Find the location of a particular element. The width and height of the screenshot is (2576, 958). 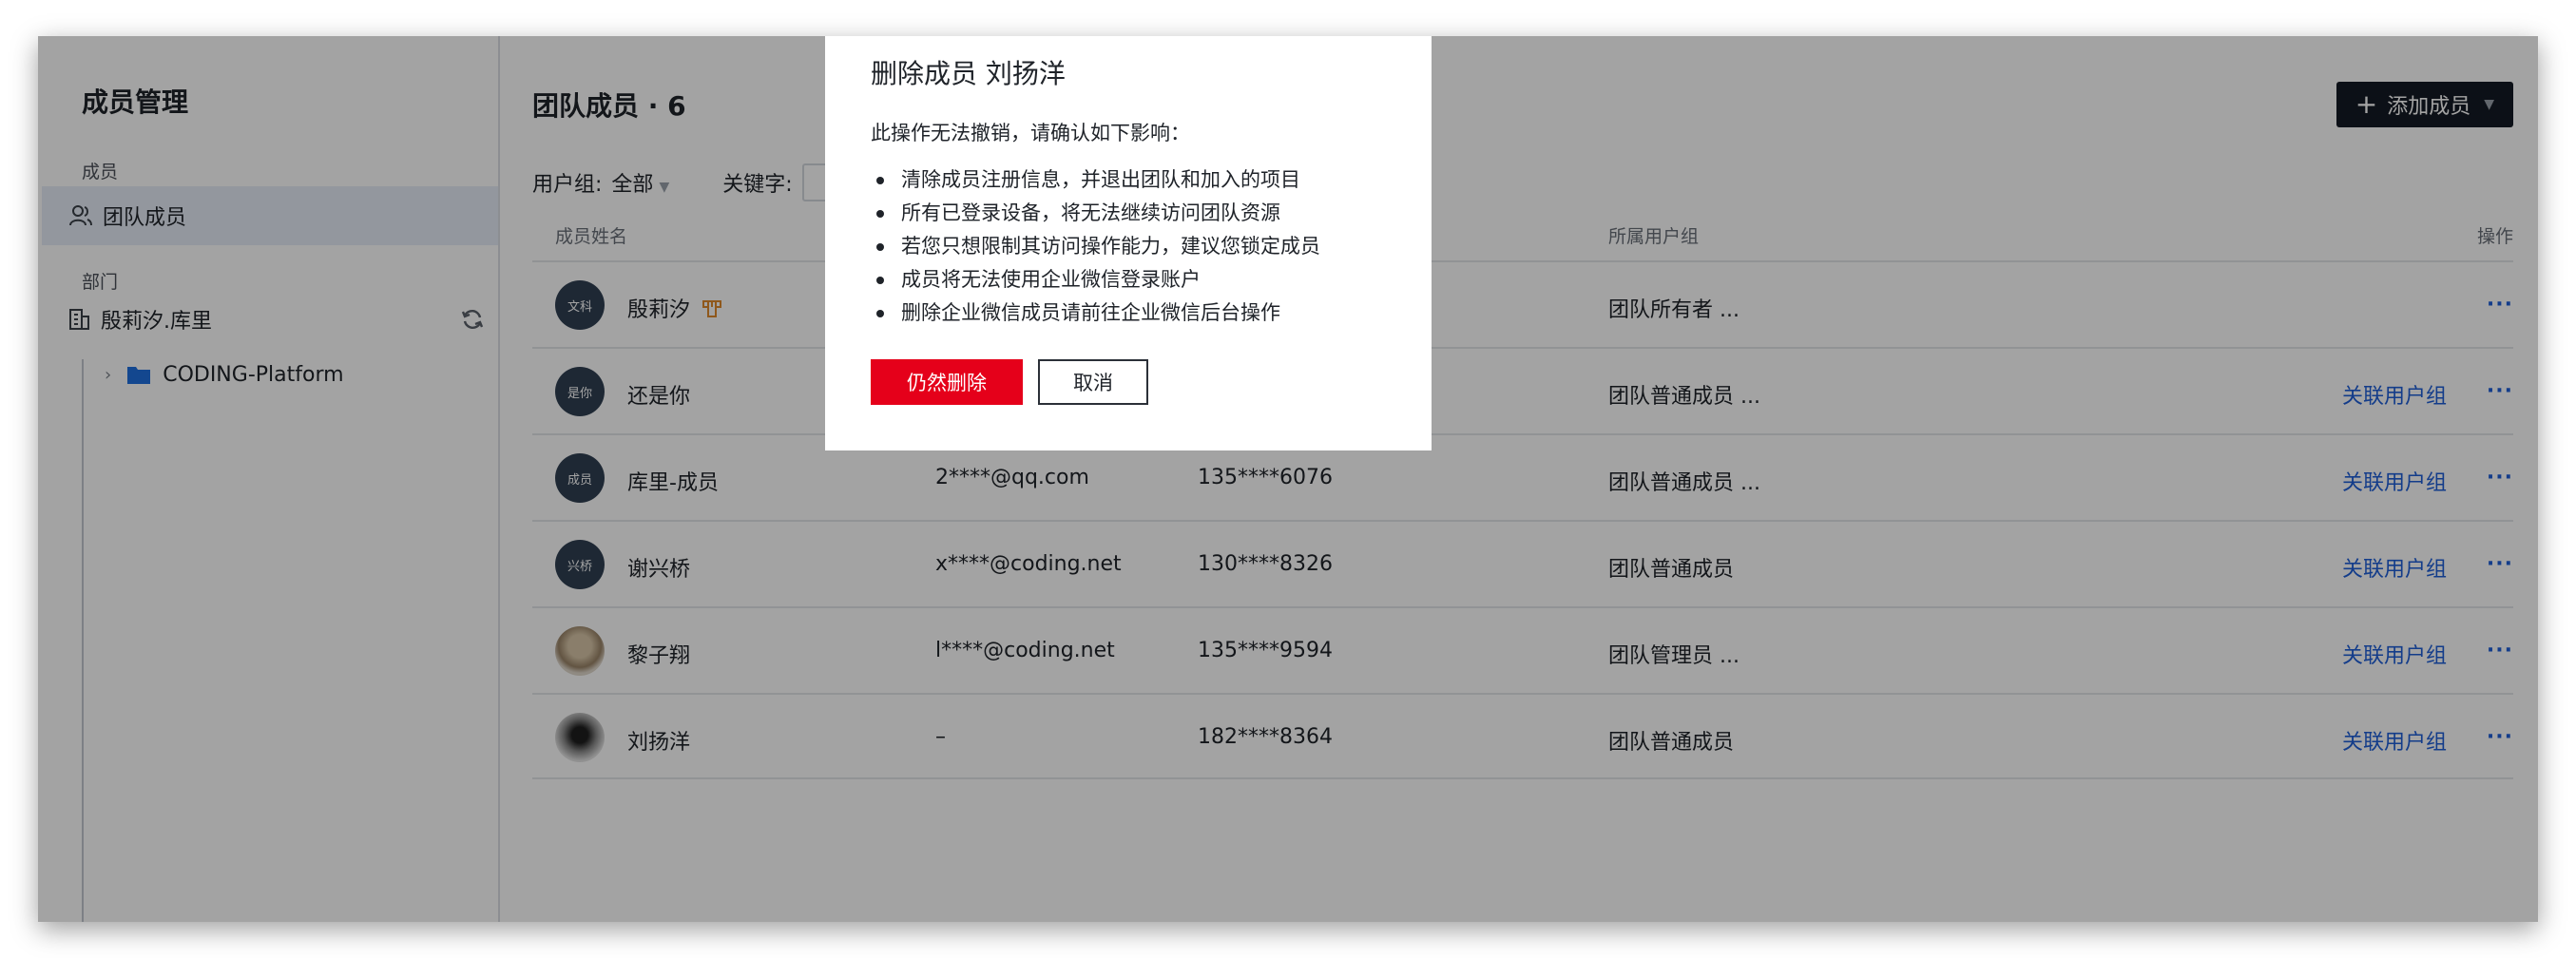

impact-item: 删除企业微信成员请前往企业微信后台操作 is located at coordinates (1095, 313).